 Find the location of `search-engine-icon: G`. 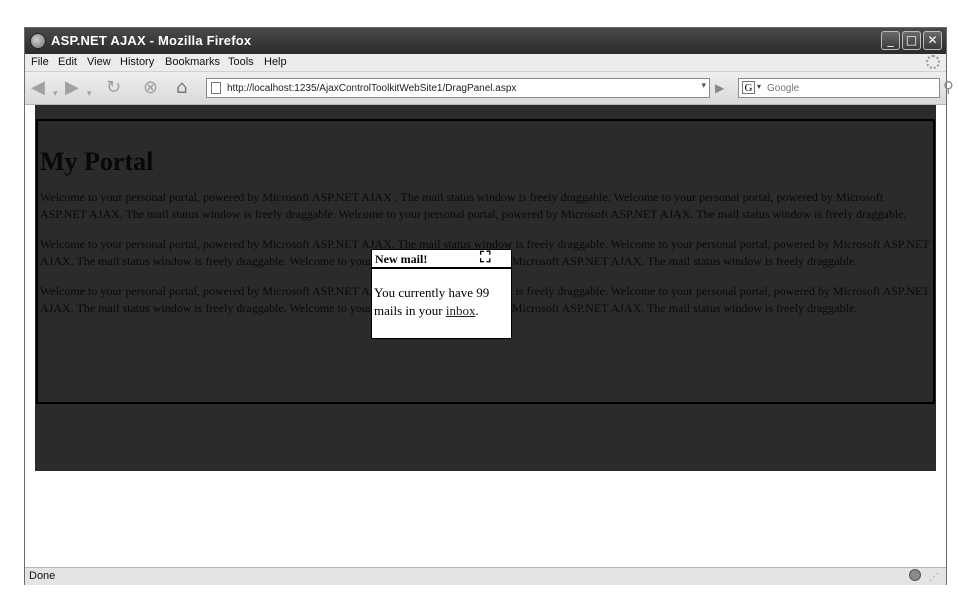

search-engine-icon: G is located at coordinates (748, 87).